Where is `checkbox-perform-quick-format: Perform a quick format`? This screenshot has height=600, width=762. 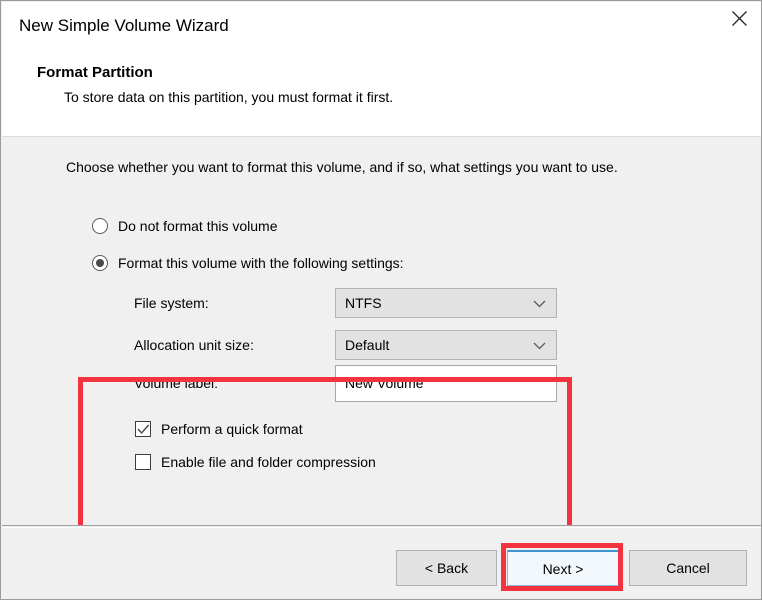
checkbox-perform-quick-format: Perform a quick format is located at coordinates (219, 429).